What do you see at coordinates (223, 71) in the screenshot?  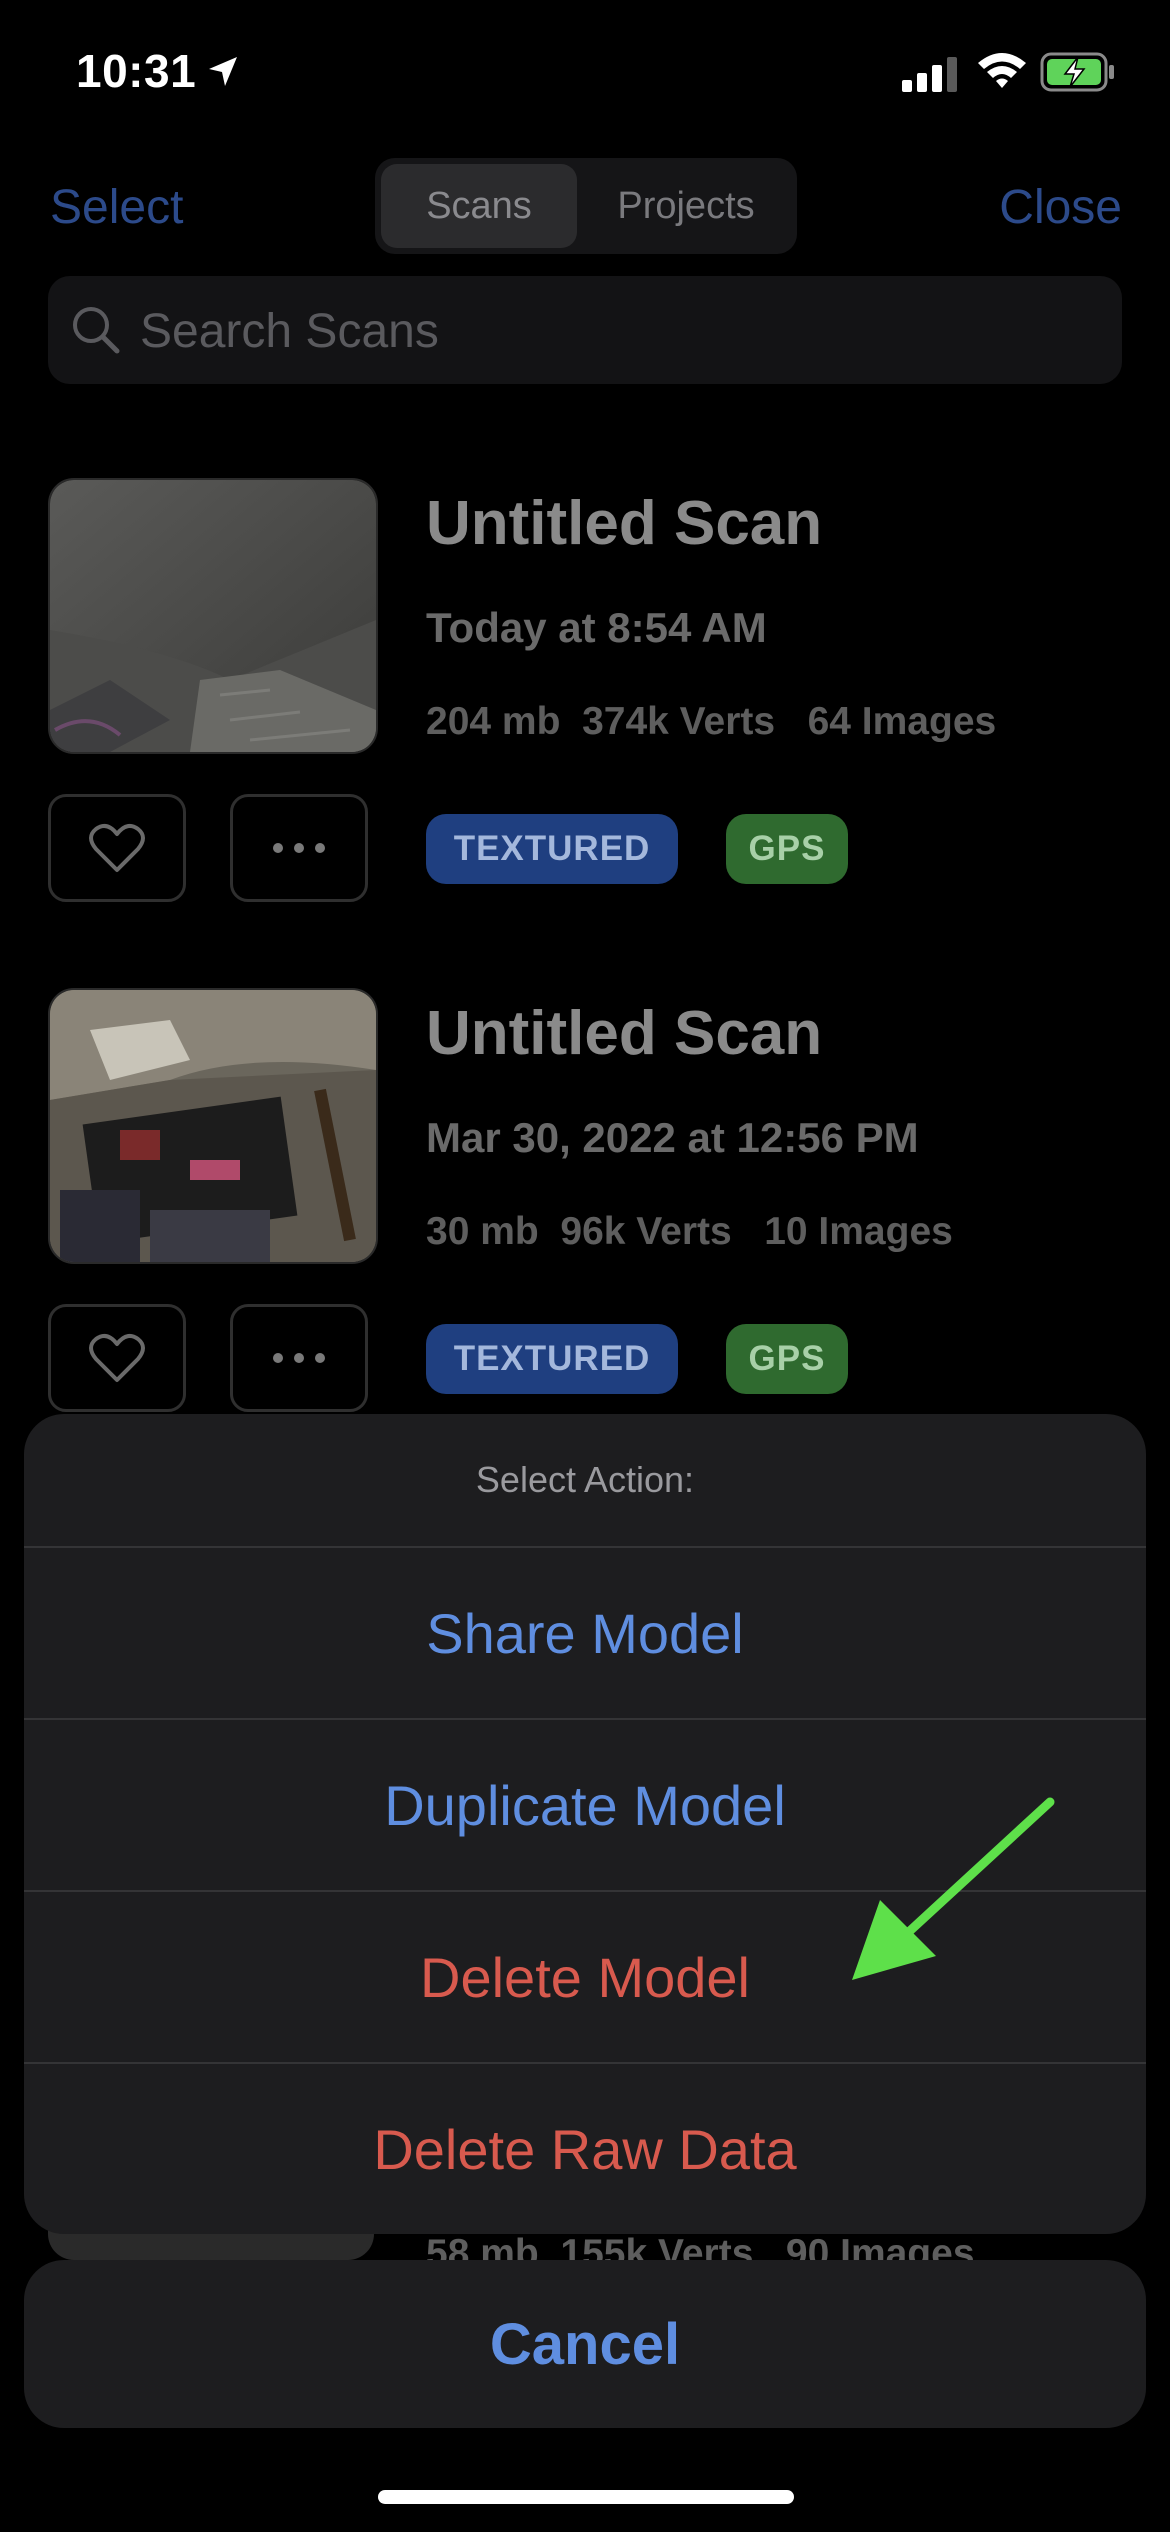 I see `location-arrow-icon` at bounding box center [223, 71].